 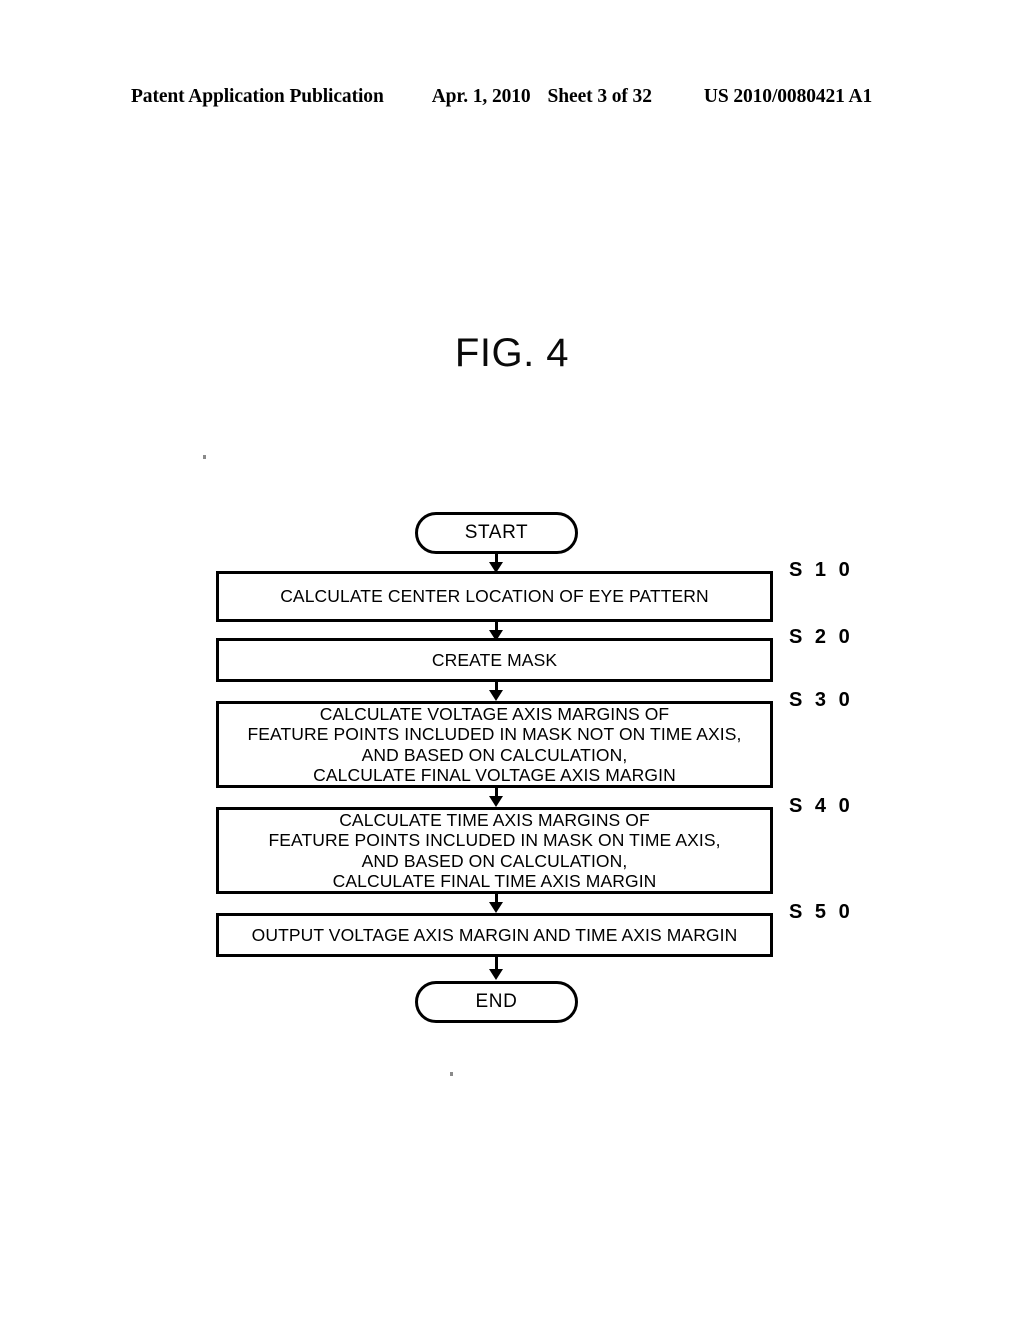 I want to click on flowchart-arrowhead-s50-to-end, so click(x=496, y=974).